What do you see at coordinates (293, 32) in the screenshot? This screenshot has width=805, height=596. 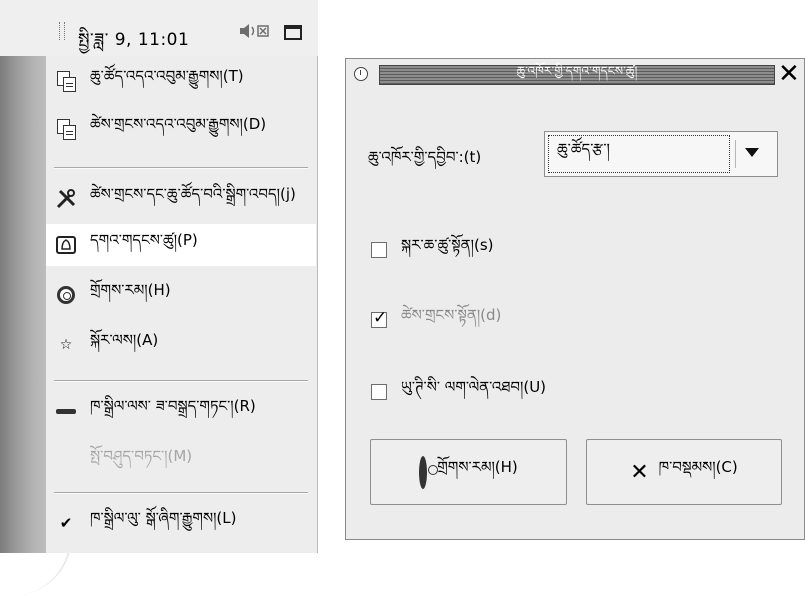 I see `window-list-icon` at bounding box center [293, 32].